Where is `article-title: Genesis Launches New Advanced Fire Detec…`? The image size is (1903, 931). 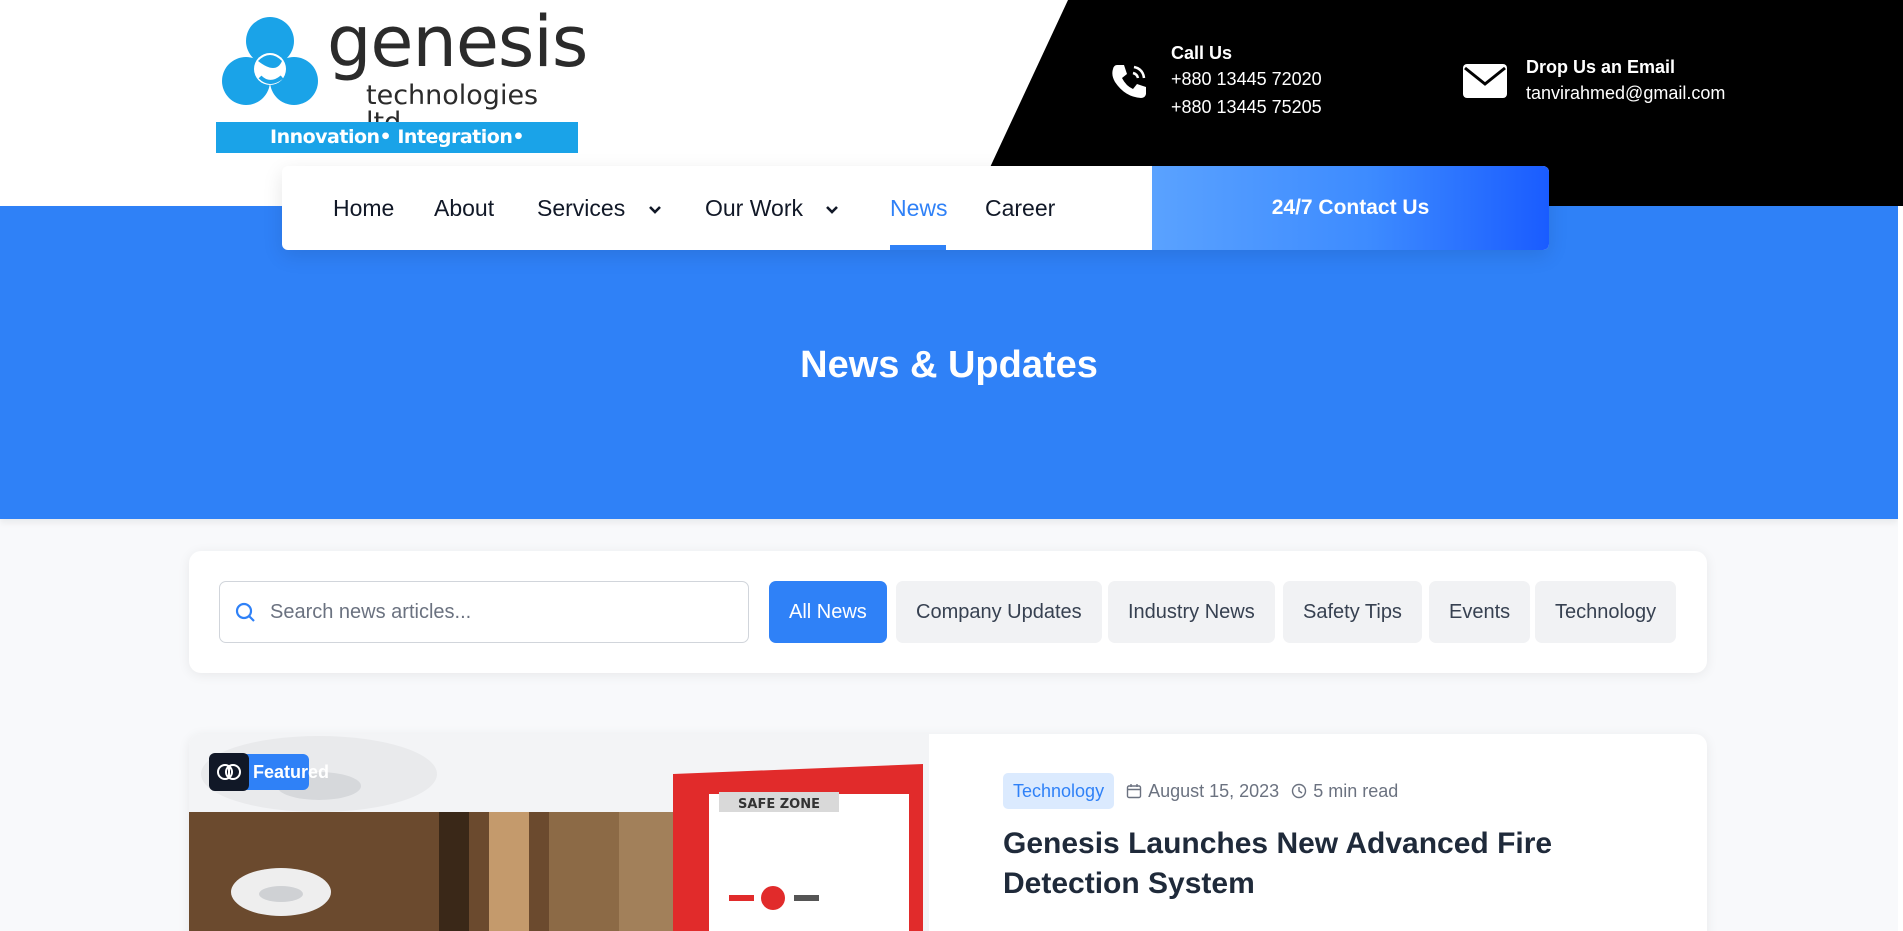
article-title: Genesis Launches New Advanced Fire Detec… is located at coordinates (1323, 864).